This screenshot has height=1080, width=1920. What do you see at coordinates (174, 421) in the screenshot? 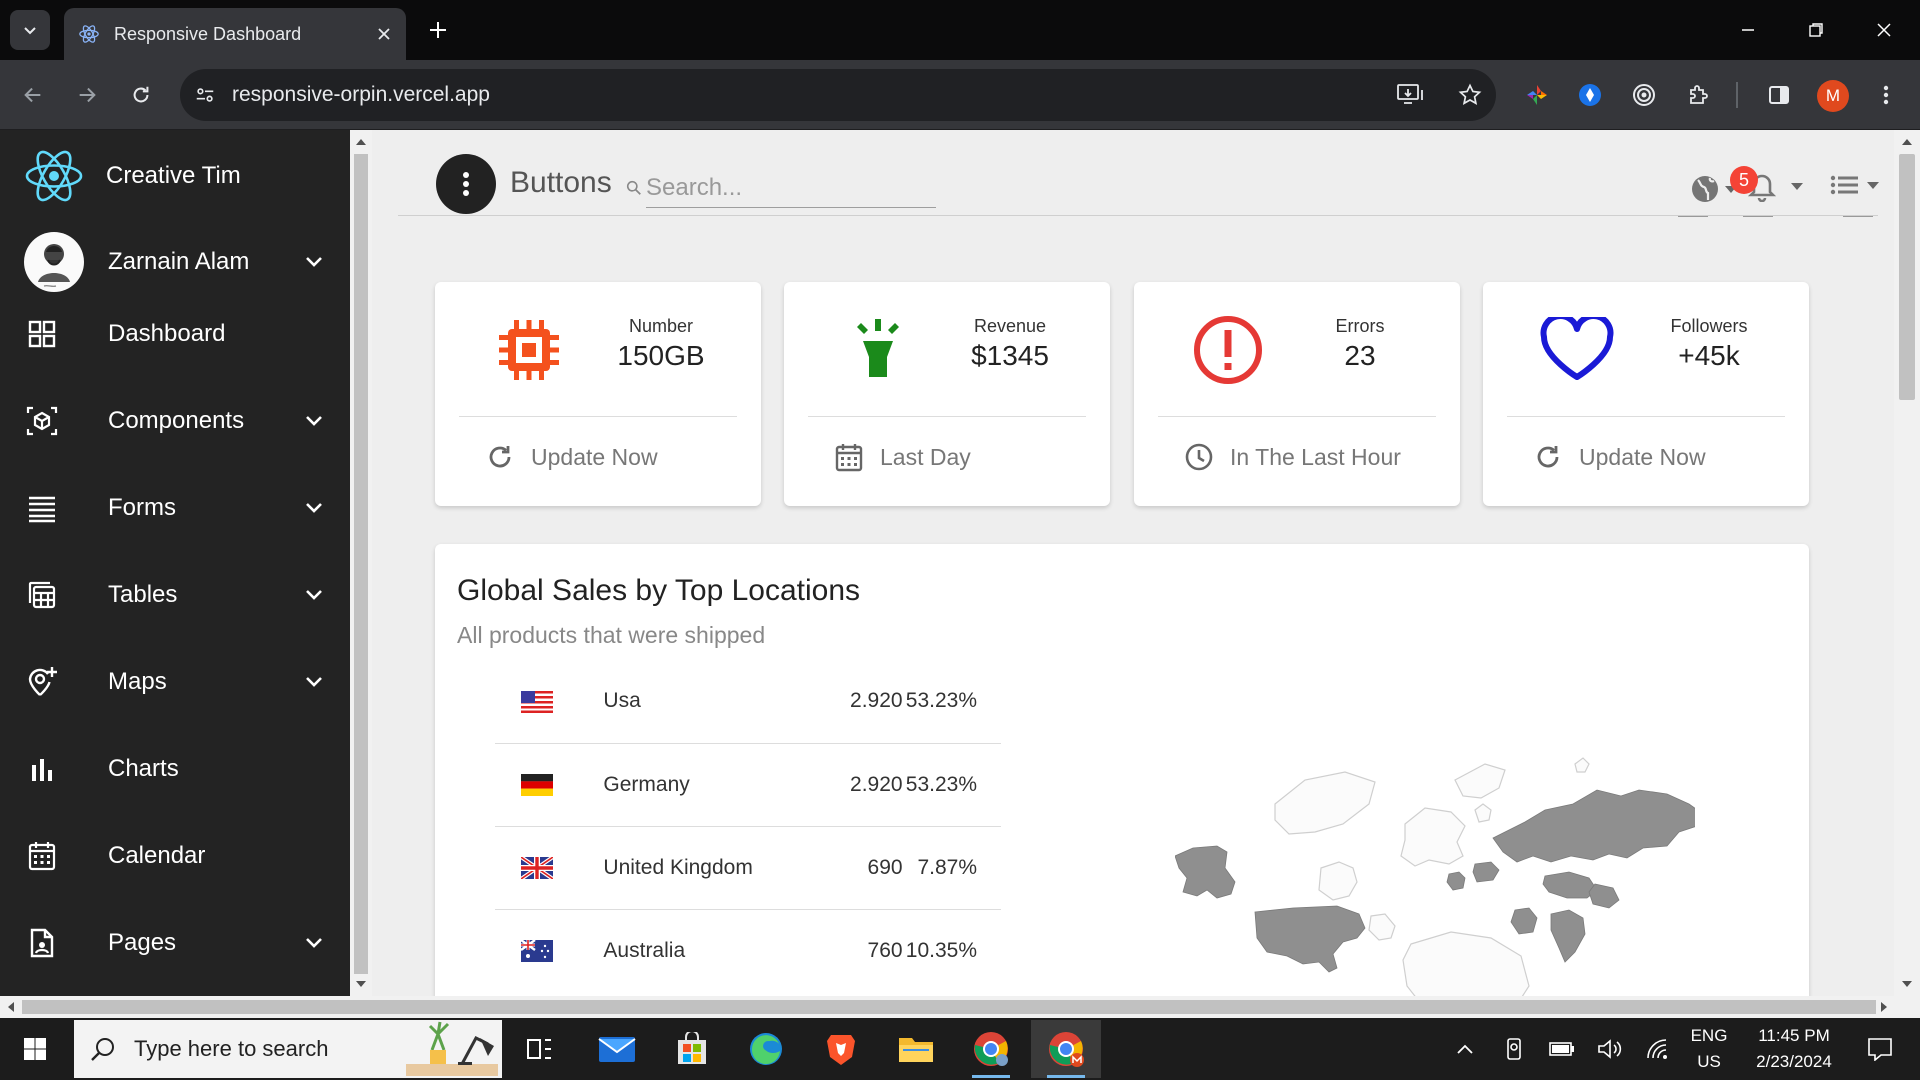
I see `sidebar-item-components: Components` at bounding box center [174, 421].